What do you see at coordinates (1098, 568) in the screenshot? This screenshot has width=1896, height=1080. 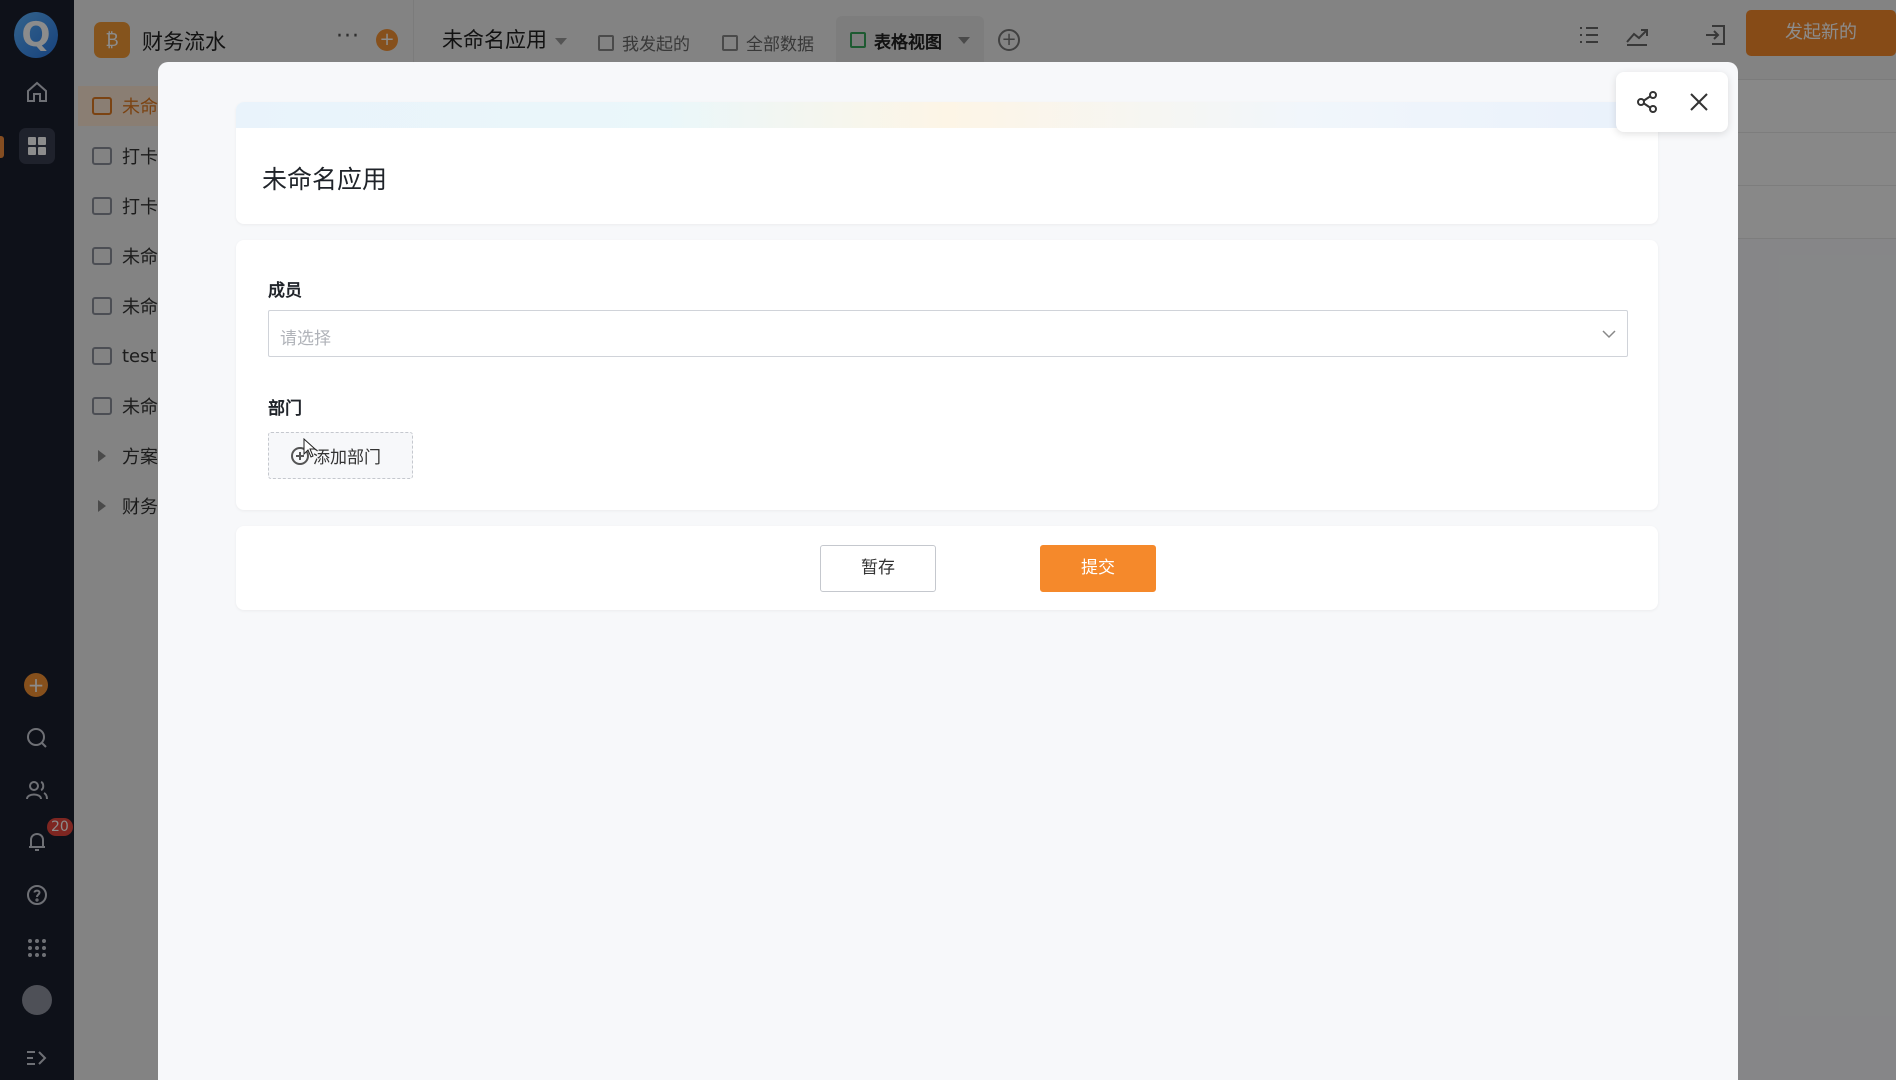 I see `submit-button: 提交` at bounding box center [1098, 568].